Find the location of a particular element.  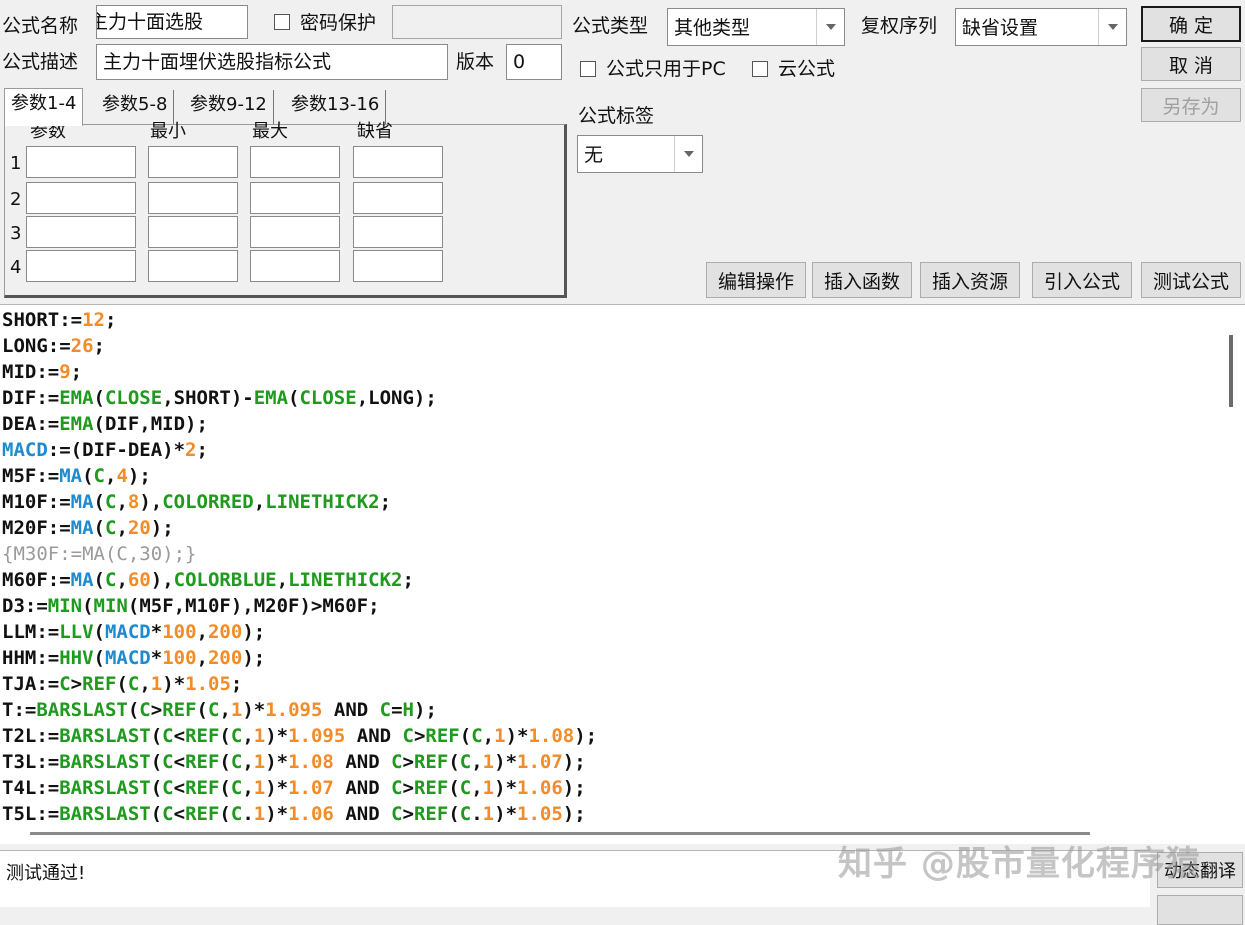

param-row-number: 3 is located at coordinates (16, 233).